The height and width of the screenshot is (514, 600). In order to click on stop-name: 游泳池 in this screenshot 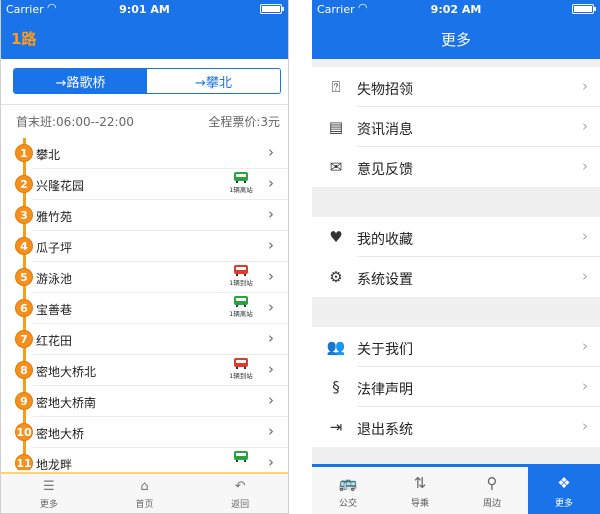, I will do `click(54, 279)`.